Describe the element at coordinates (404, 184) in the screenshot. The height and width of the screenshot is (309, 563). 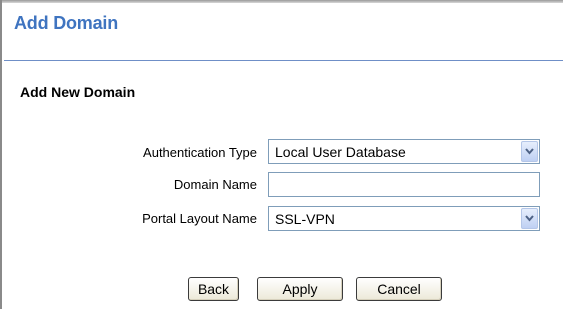
I see `domain-name-input` at that location.